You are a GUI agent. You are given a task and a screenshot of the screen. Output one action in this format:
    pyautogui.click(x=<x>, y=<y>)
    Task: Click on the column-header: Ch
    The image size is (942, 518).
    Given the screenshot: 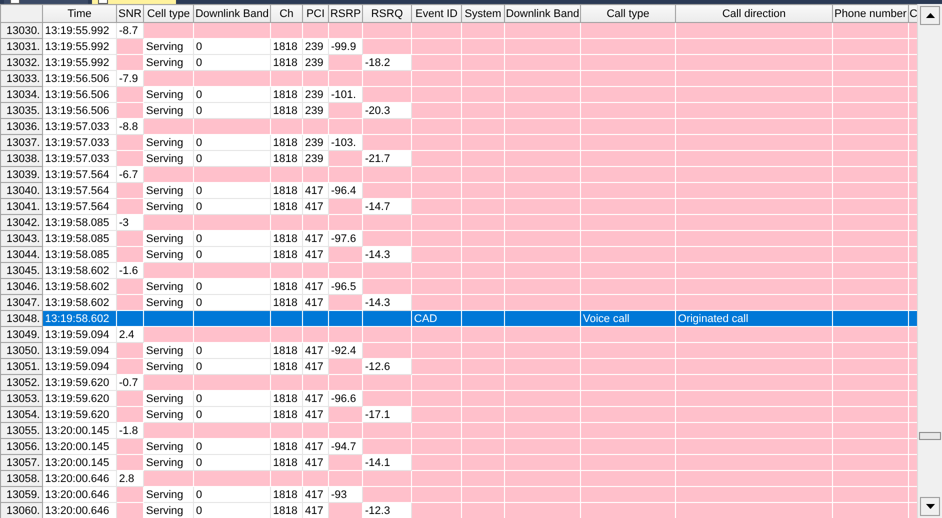 What is the action you would take?
    pyautogui.click(x=286, y=13)
    